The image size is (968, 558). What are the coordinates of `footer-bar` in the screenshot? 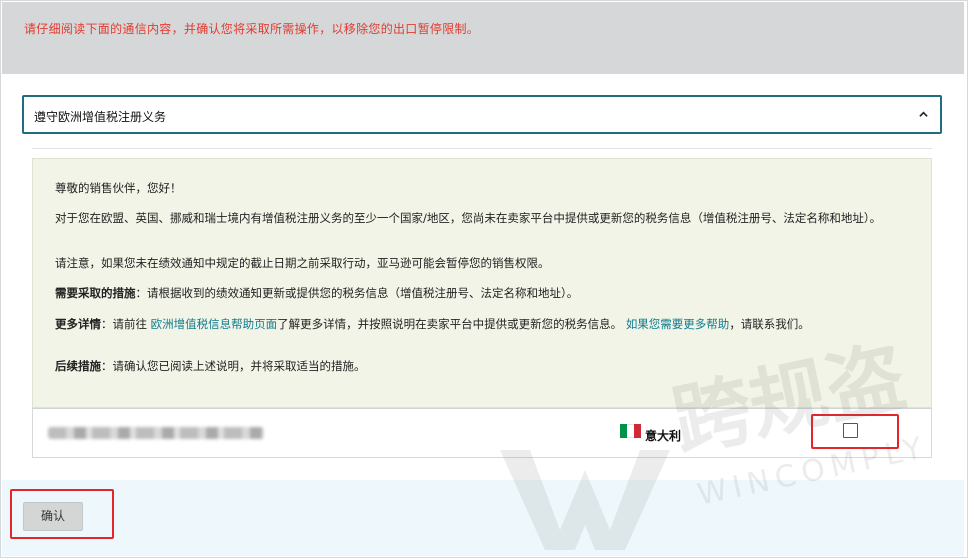 It's located at (483, 518).